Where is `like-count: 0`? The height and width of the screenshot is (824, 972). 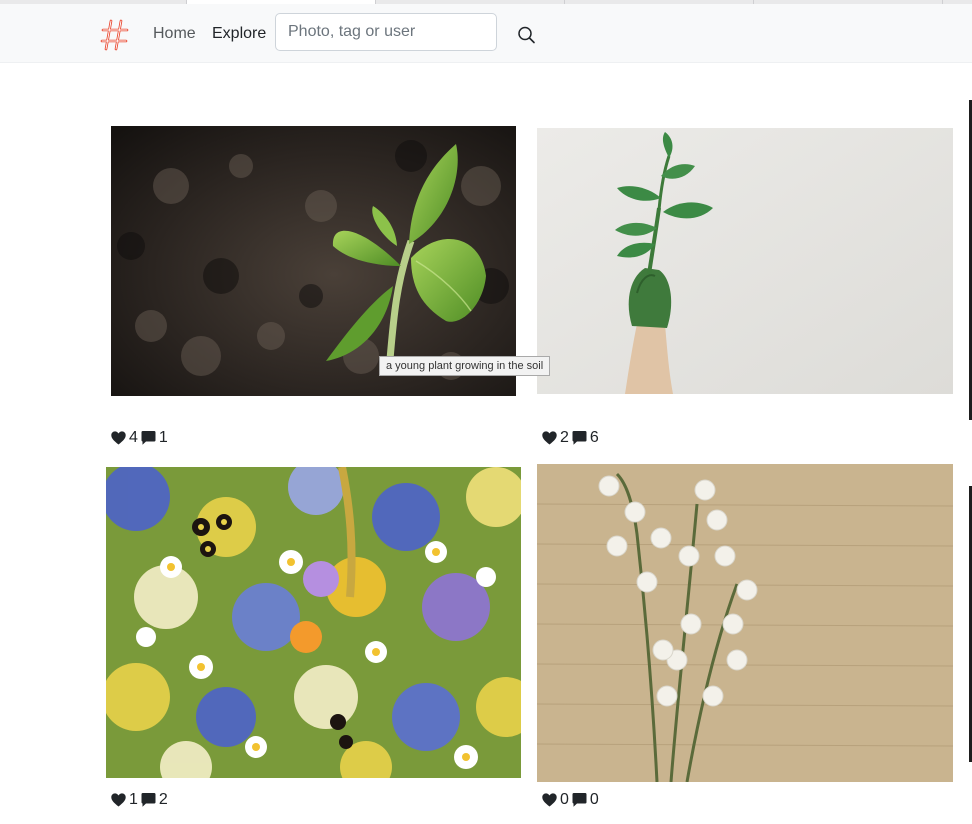 like-count: 0 is located at coordinates (564, 799).